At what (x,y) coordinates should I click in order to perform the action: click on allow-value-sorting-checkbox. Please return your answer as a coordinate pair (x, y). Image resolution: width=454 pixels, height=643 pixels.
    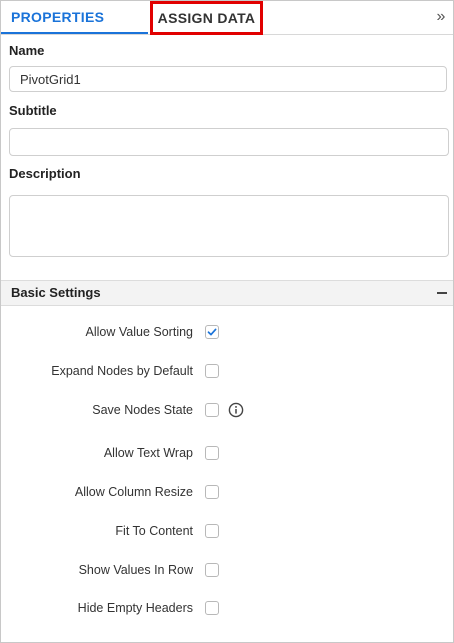
    Looking at the image, I should click on (212, 332).